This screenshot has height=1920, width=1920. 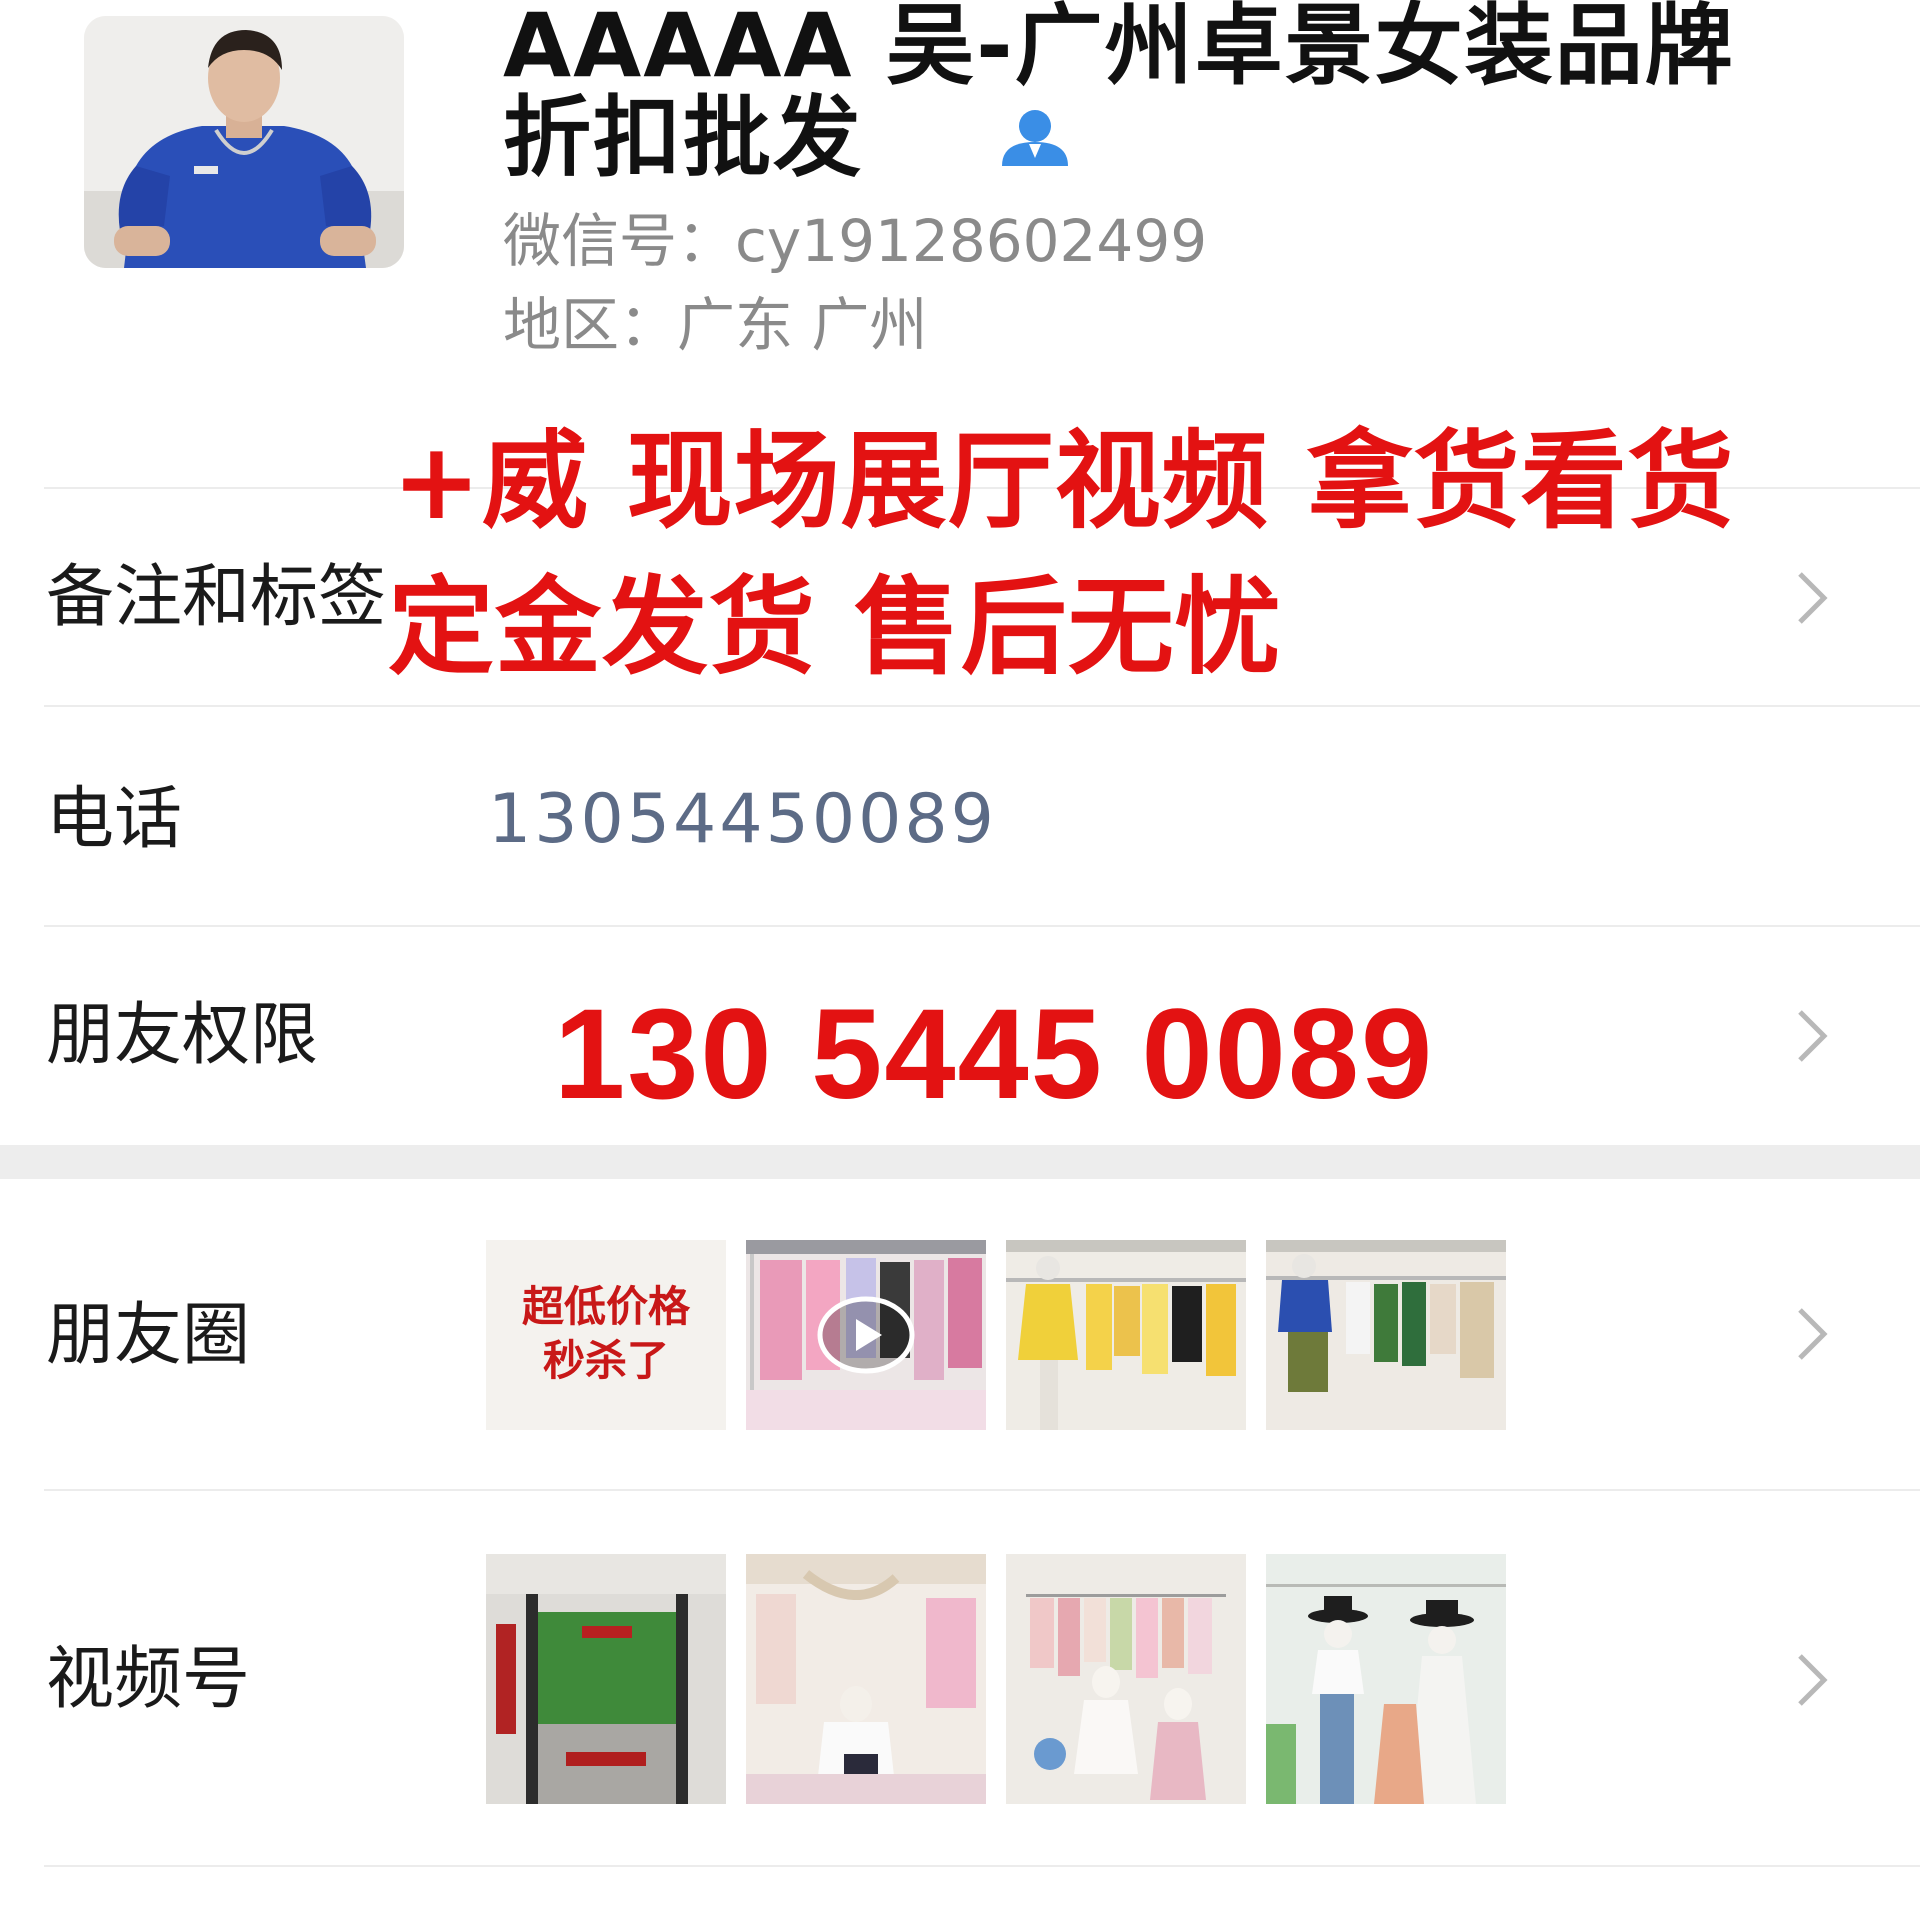 I want to click on moments-thumb-video, so click(x=866, y=1335).